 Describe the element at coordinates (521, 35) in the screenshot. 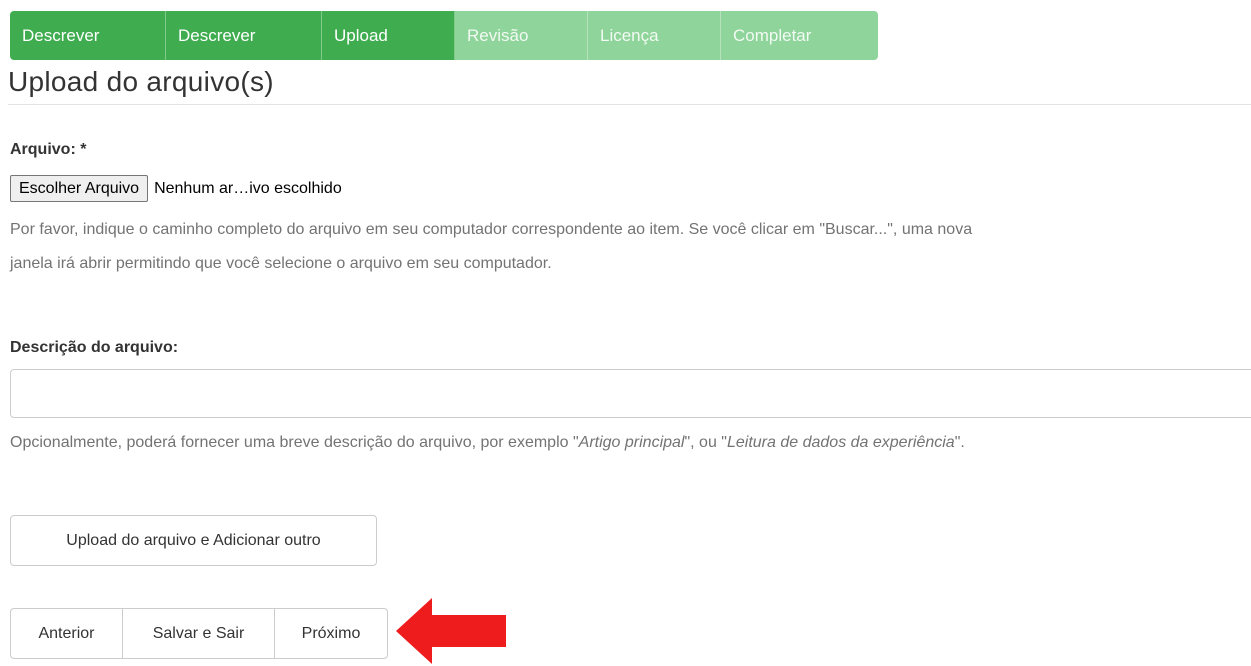

I see `step-review: Revisão` at that location.